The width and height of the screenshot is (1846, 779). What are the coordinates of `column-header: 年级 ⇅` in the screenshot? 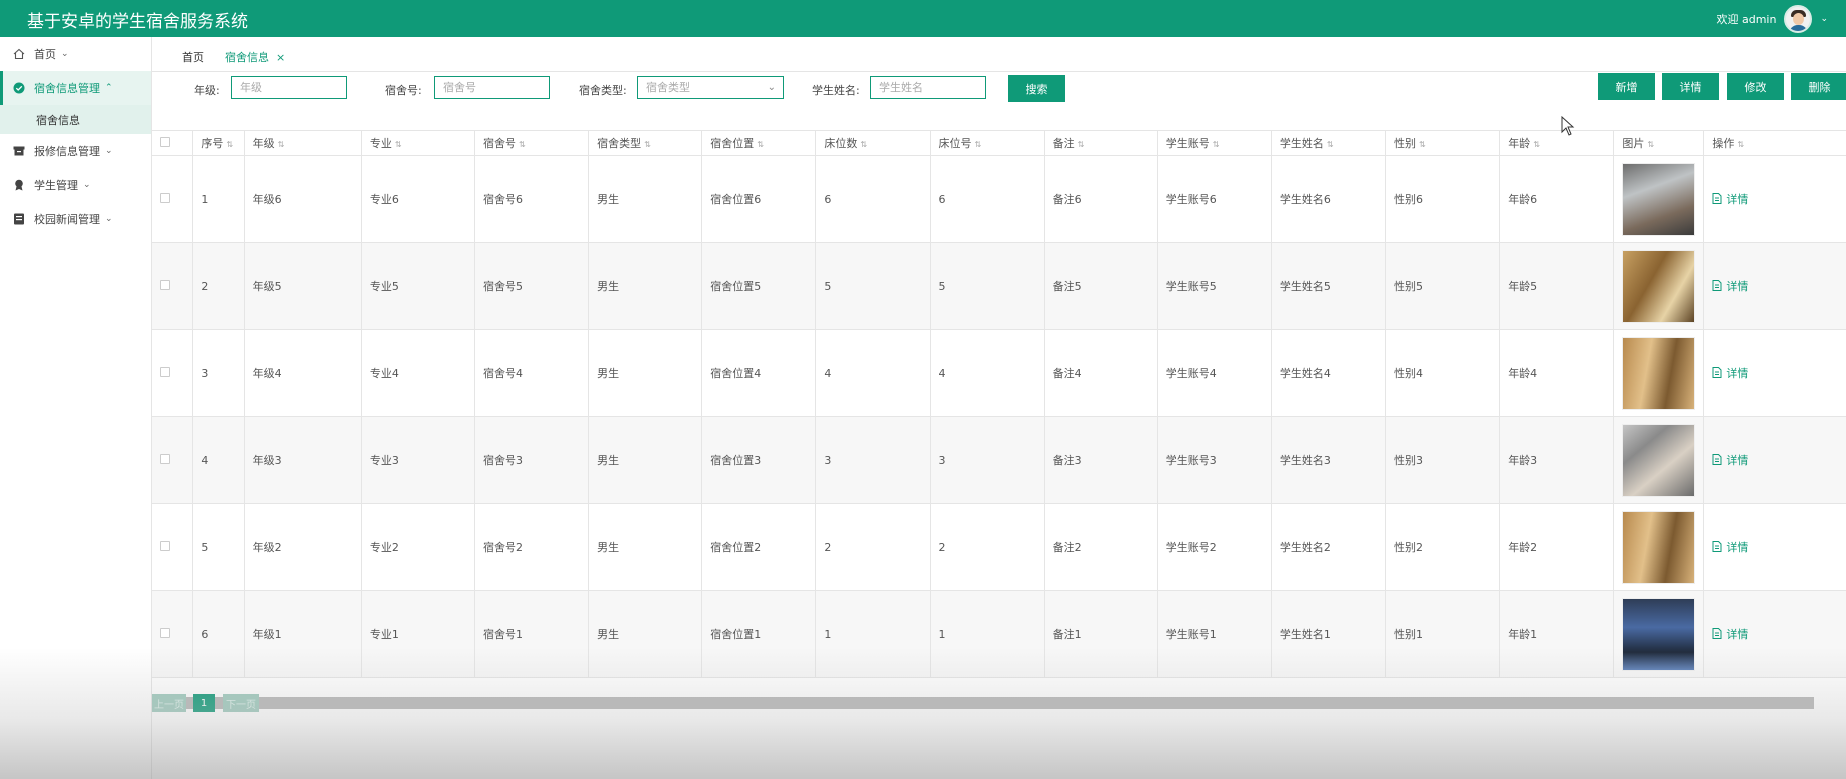 It's located at (303, 143).